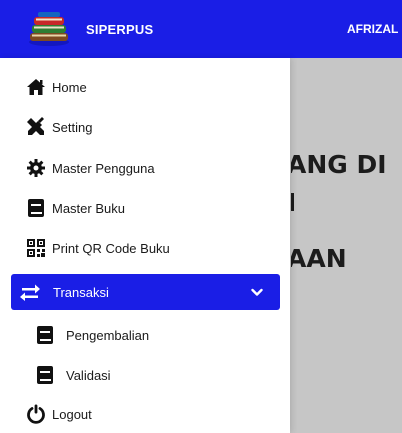  I want to click on sidebar-item-home: Home, so click(145, 87).